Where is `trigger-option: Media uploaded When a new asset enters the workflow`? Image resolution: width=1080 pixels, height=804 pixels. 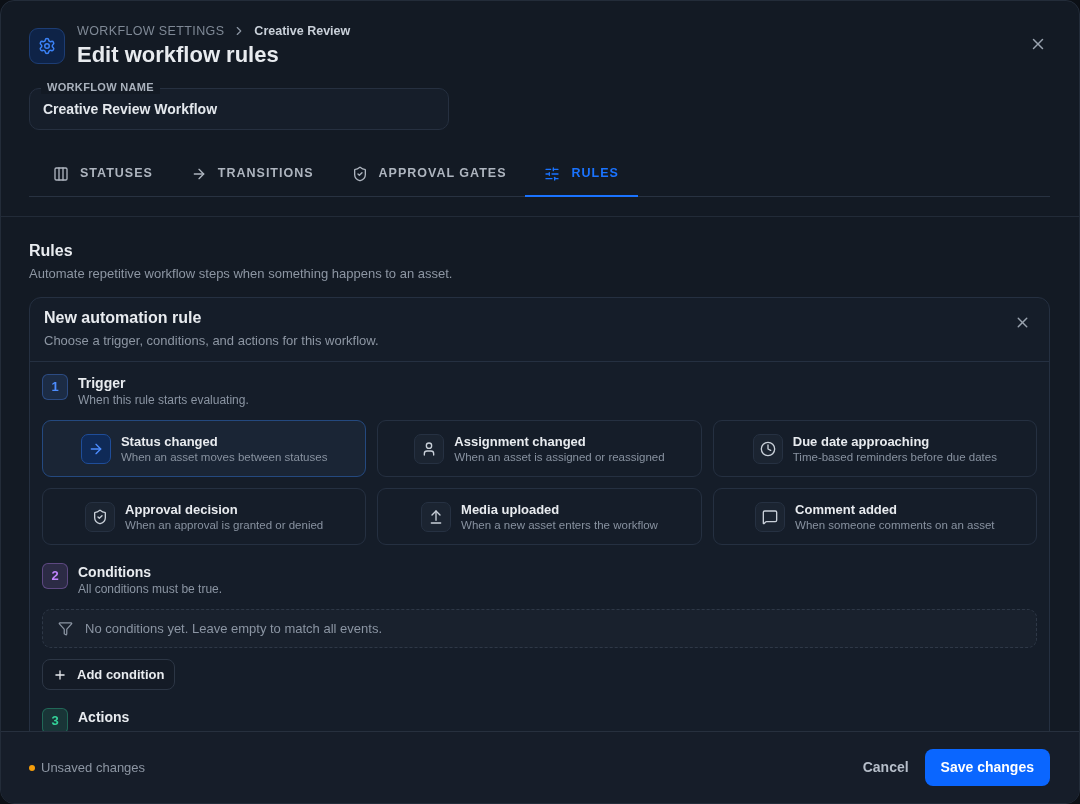 trigger-option: Media uploaded When a new asset enters the workflow is located at coordinates (539, 516).